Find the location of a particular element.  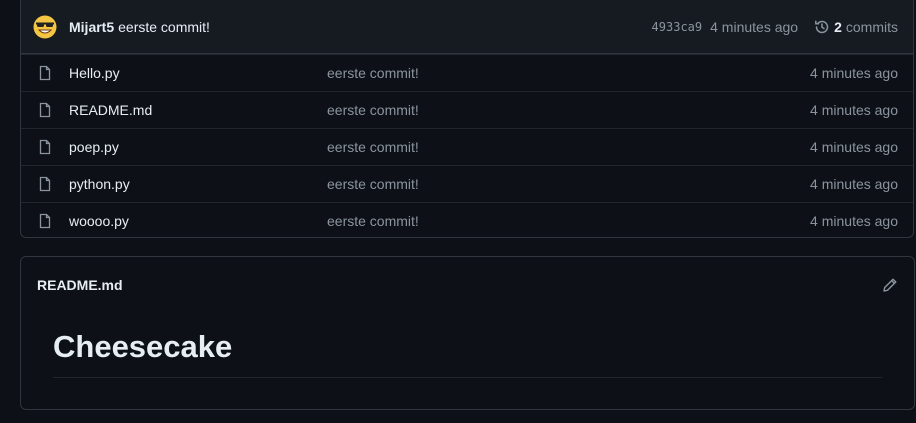

file-name-link: python.py is located at coordinates (198, 184).